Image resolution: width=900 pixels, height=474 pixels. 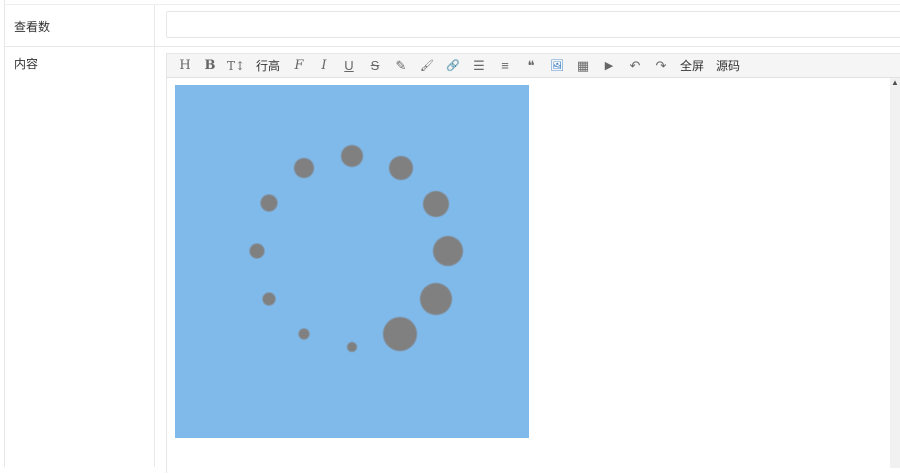 What do you see at coordinates (375, 66) in the screenshot?
I see `strikethrough-icon: S` at bounding box center [375, 66].